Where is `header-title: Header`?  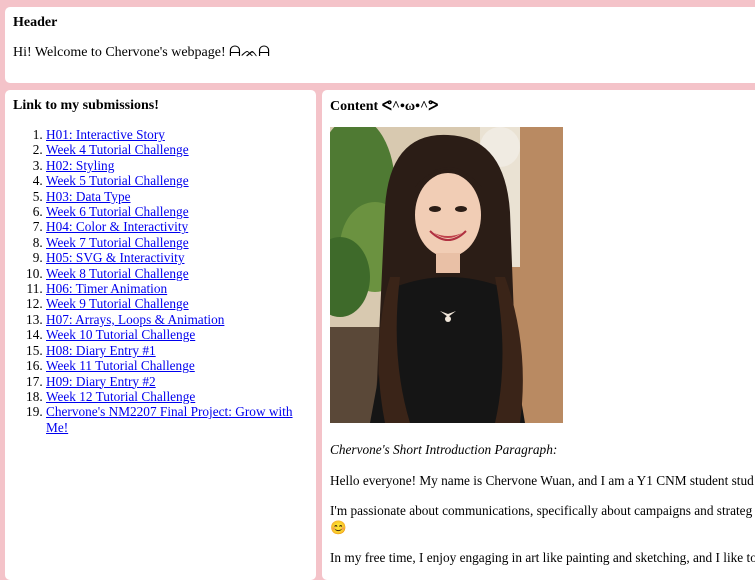
header-title: Header is located at coordinates (35, 22).